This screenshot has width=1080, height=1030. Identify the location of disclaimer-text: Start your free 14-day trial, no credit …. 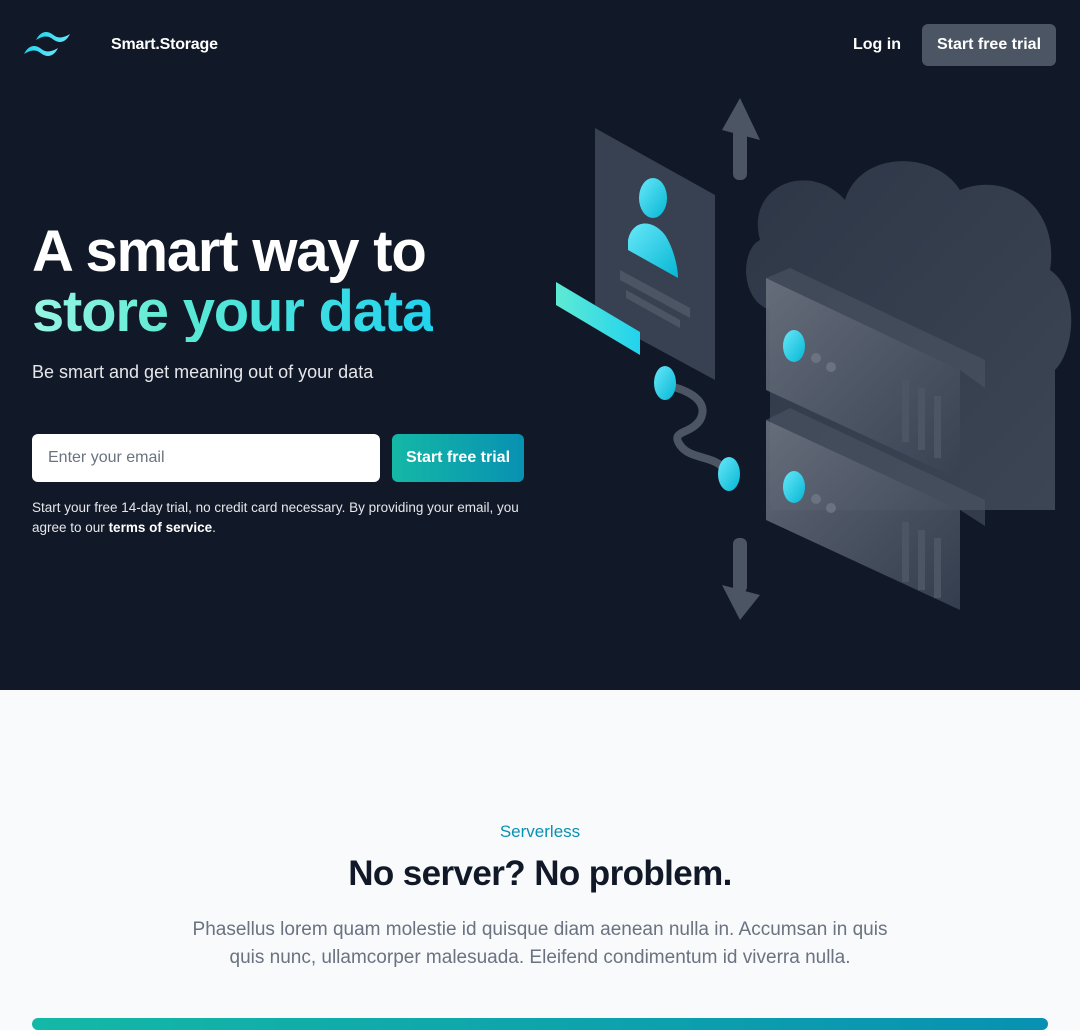
(275, 517).